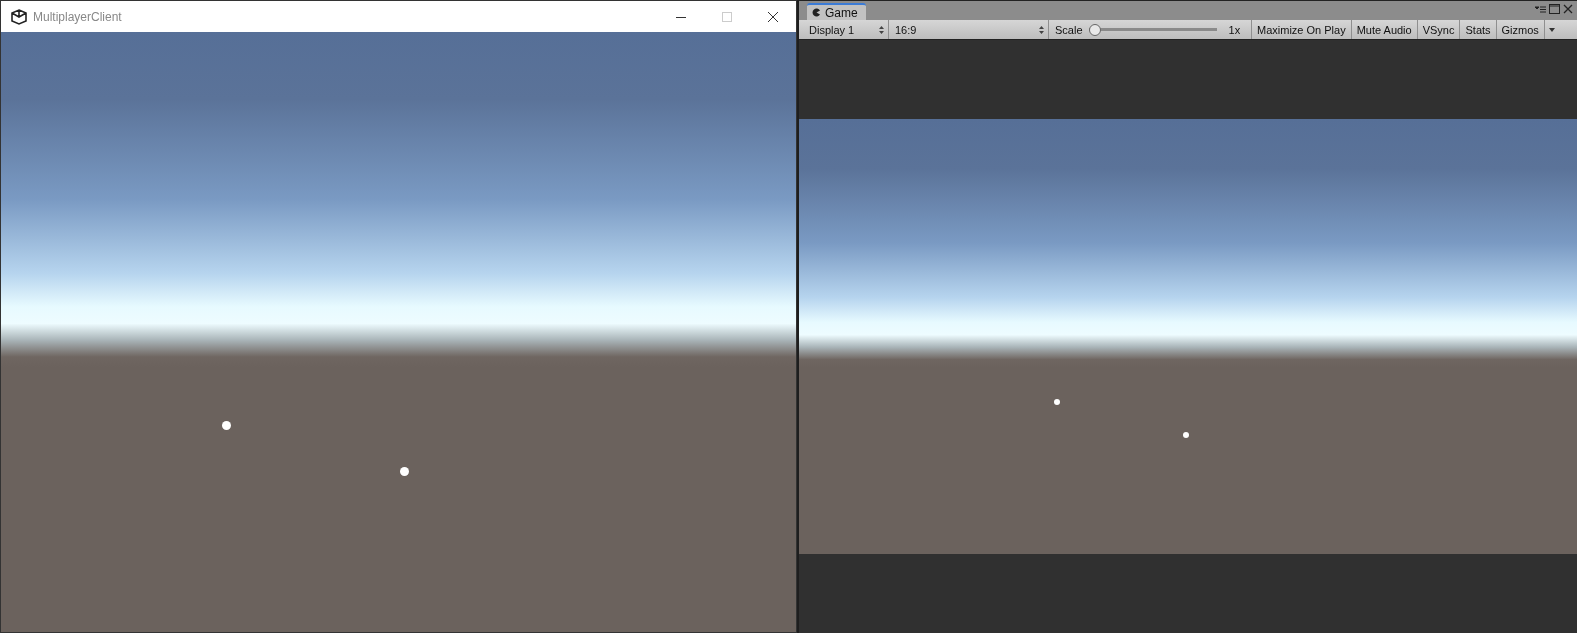 The height and width of the screenshot is (633, 1577). Describe the element at coordinates (1069, 29) in the screenshot. I see `scale-label: Scale` at that location.